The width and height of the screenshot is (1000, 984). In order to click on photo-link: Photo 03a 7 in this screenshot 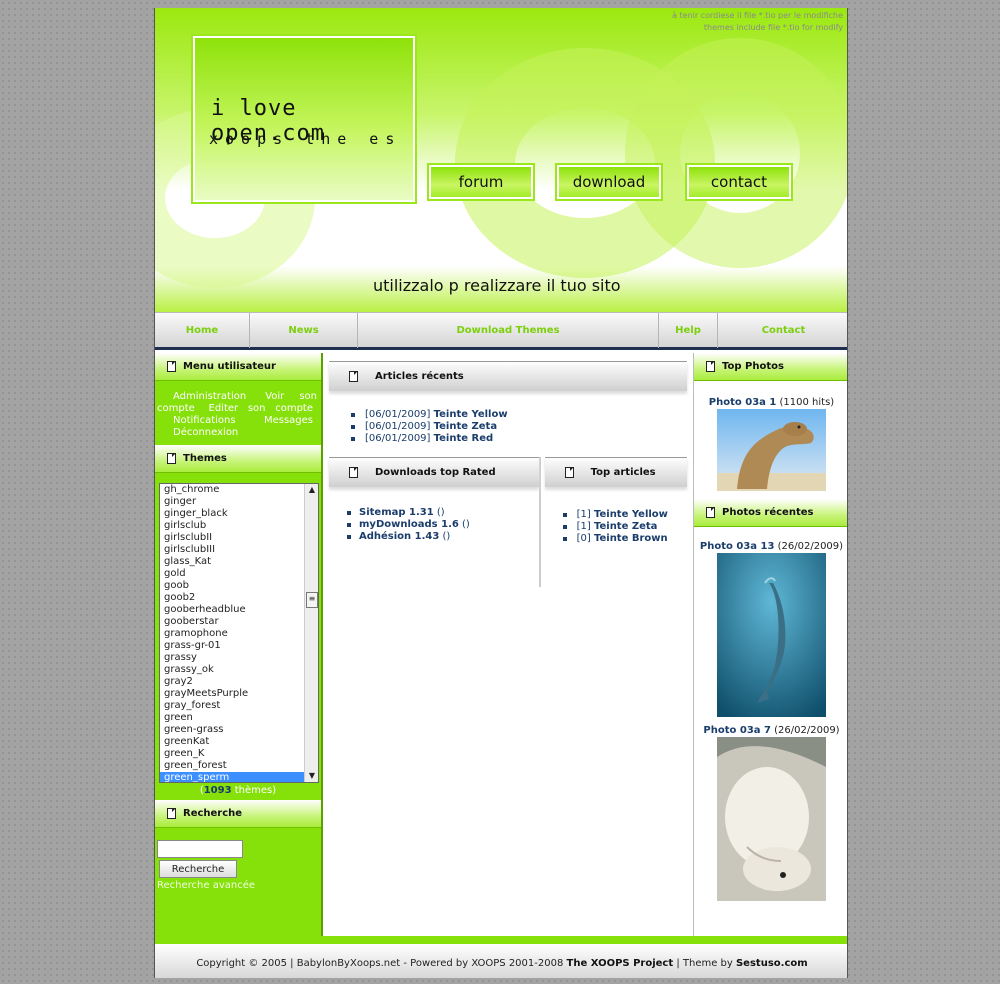, I will do `click(737, 730)`.